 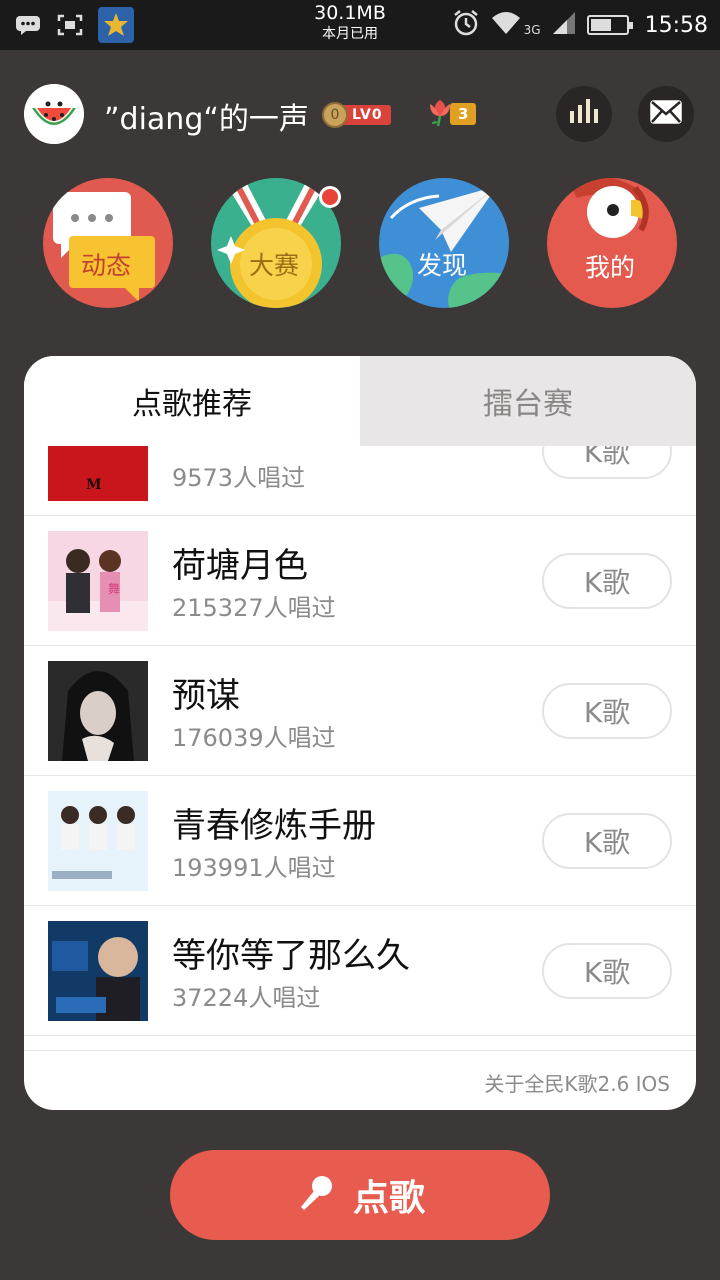 I want to click on mail-button, so click(x=666, y=114).